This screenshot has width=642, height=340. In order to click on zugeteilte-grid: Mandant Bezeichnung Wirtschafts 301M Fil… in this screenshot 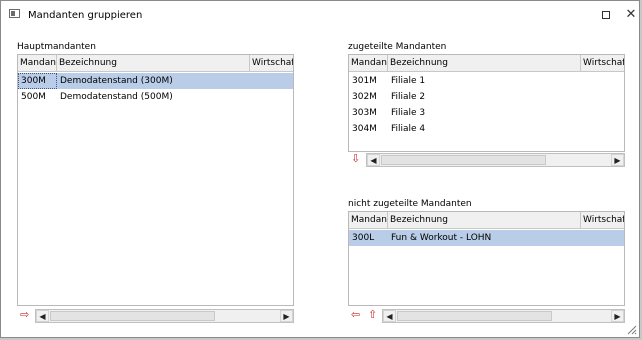, I will do `click(486, 103)`.